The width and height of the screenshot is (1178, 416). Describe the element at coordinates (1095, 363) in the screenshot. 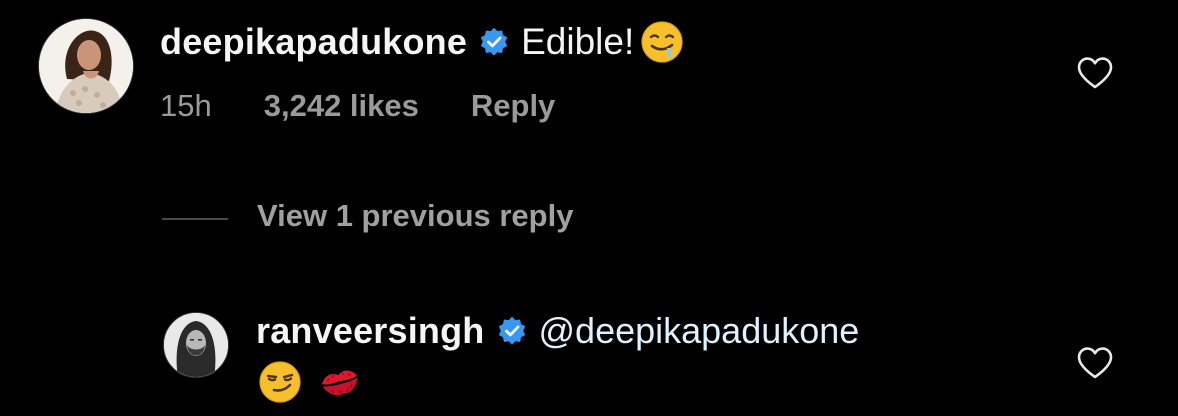

I see `reply-like-heart-icon` at that location.